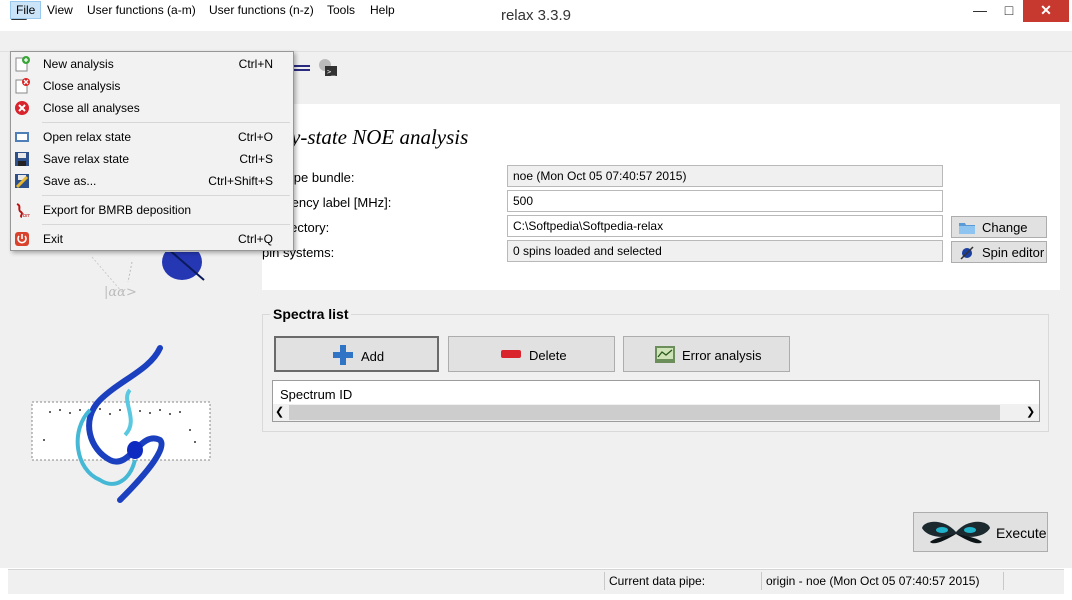 This screenshot has height=600, width=1072. Describe the element at coordinates (152, 64) in the screenshot. I see `menu-new-analysis: New analysis Ctrl+N` at that location.